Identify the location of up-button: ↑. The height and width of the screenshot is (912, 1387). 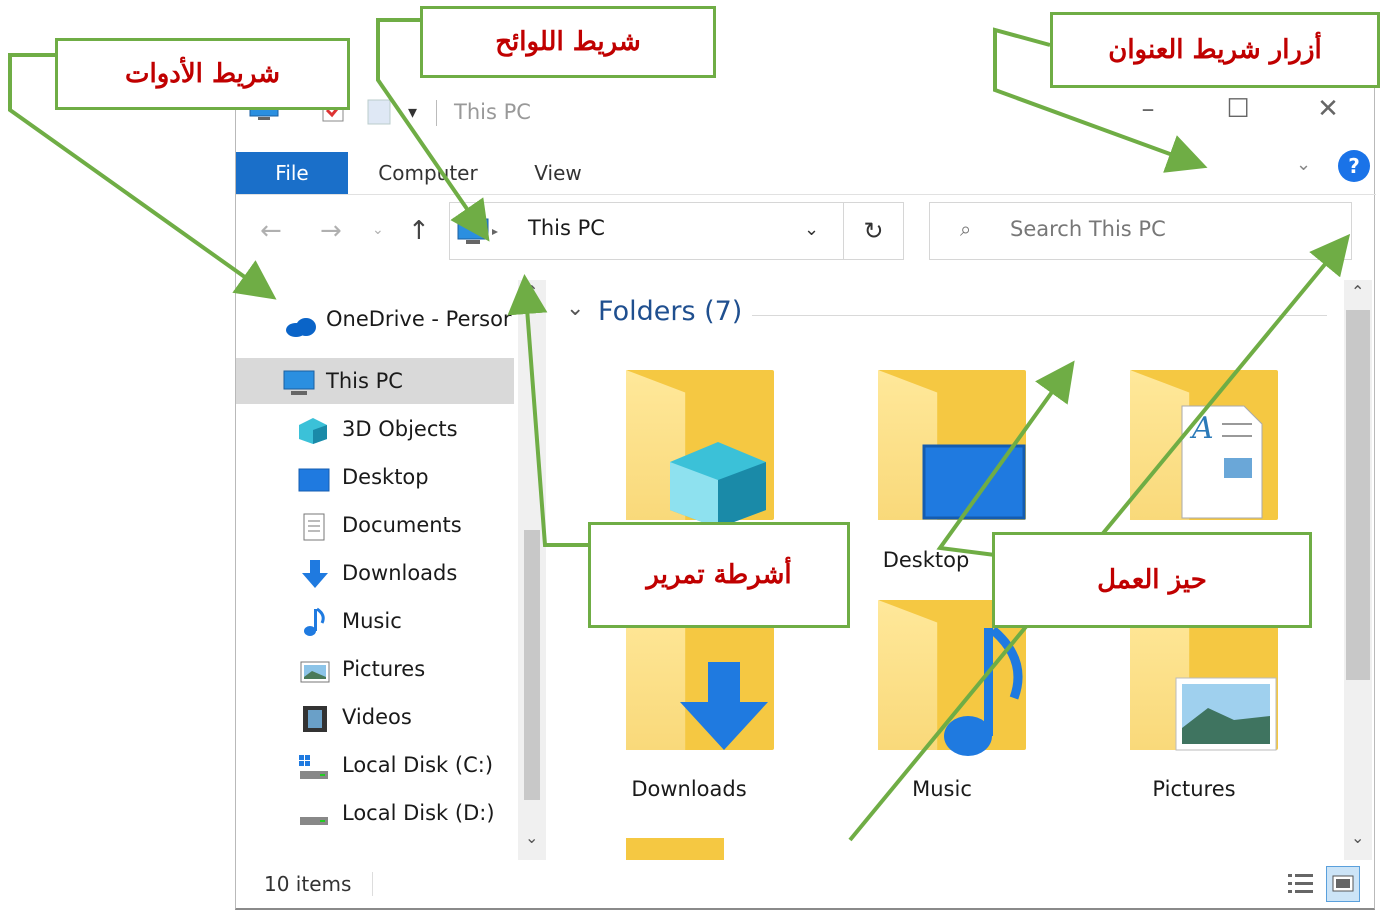
(419, 231).